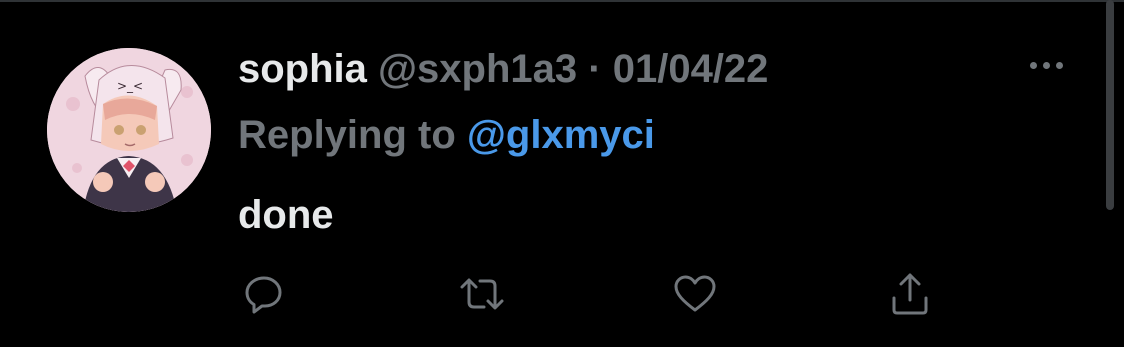  What do you see at coordinates (561, 135) in the screenshot?
I see `reply-mention-link: @glxmyci` at bounding box center [561, 135].